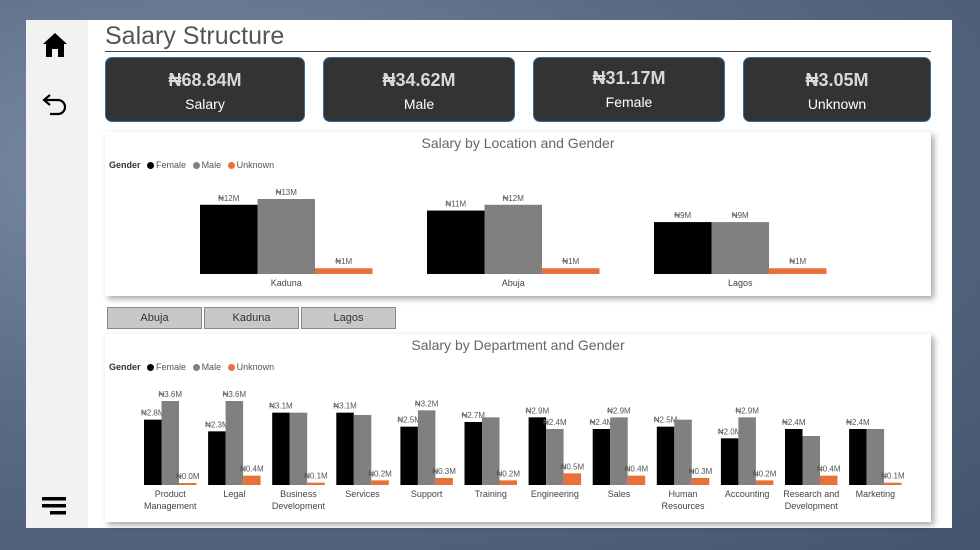  What do you see at coordinates (455, 204) in the screenshot?
I see `data-label: ₦11M` at bounding box center [455, 204].